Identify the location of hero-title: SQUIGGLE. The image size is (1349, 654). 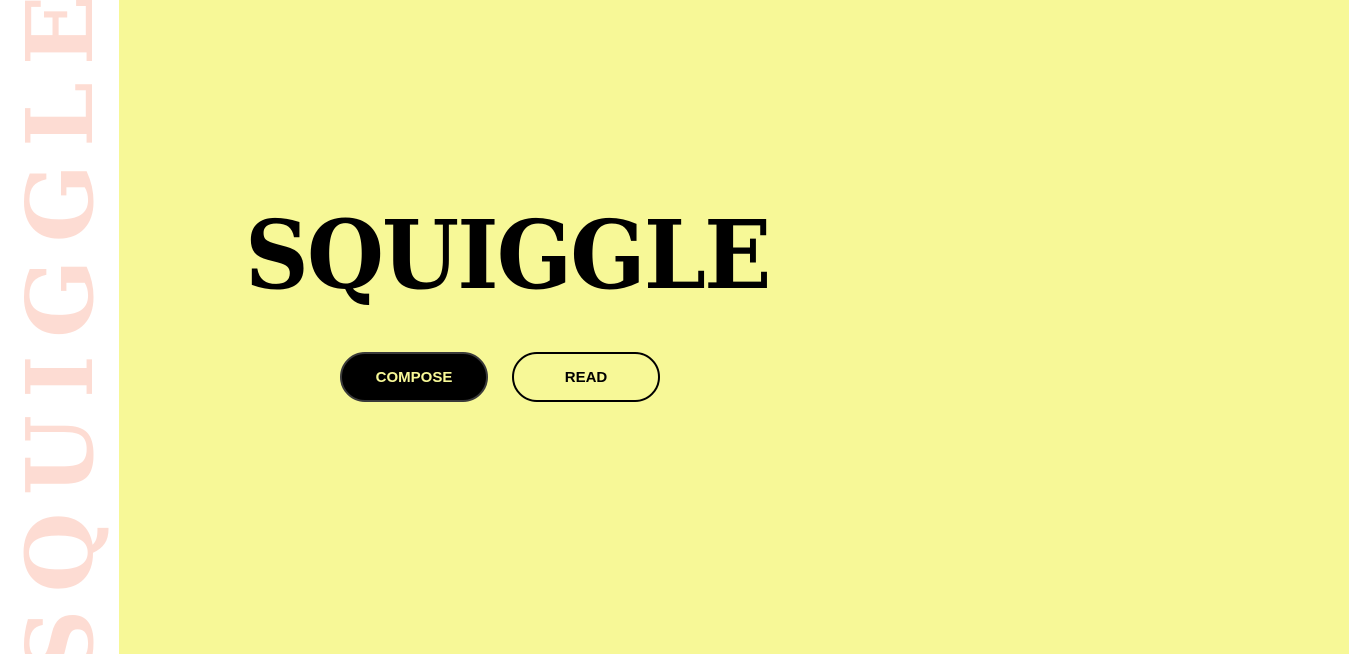
(508, 255).